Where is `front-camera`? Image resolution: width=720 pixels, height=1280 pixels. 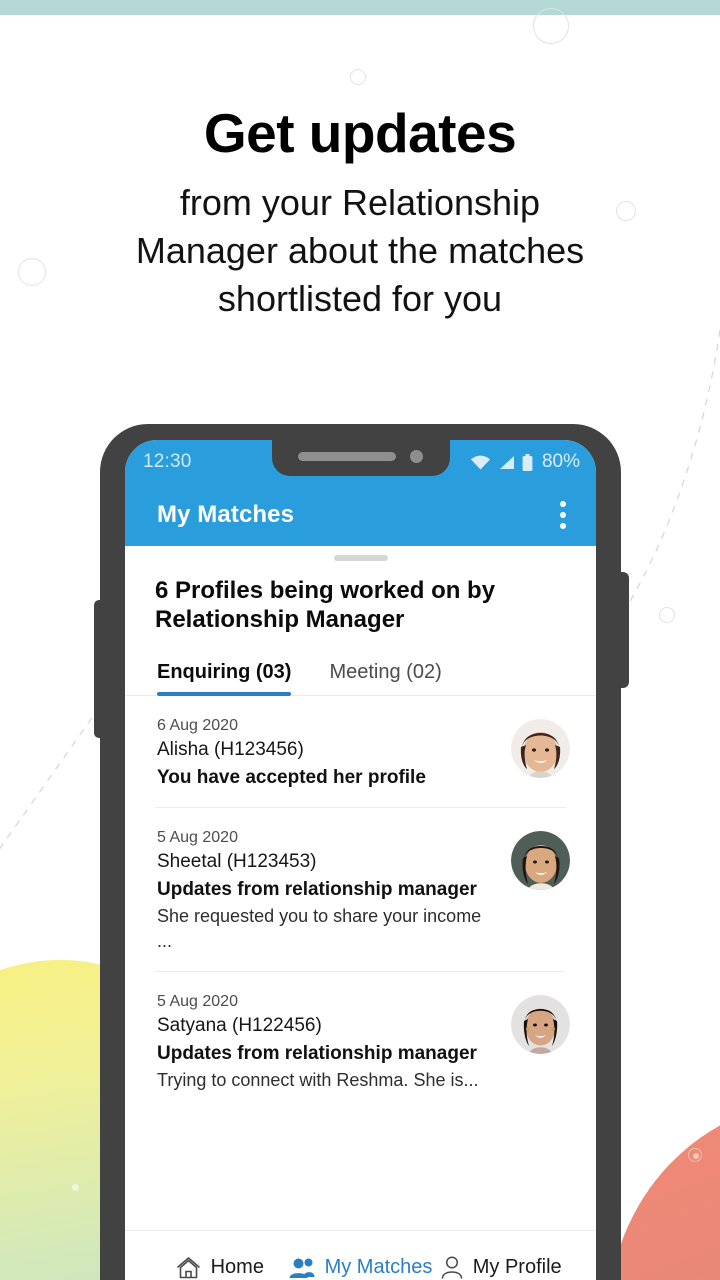
front-camera is located at coordinates (416, 456).